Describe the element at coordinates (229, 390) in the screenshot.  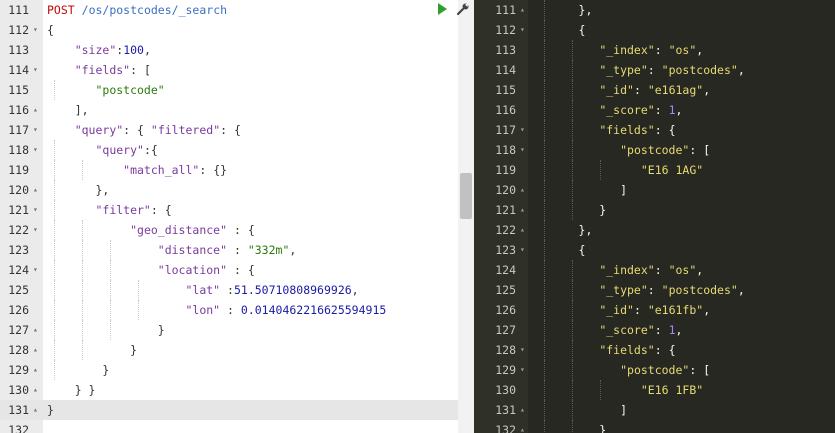
I see `code-line: 130 ▴ } }` at that location.